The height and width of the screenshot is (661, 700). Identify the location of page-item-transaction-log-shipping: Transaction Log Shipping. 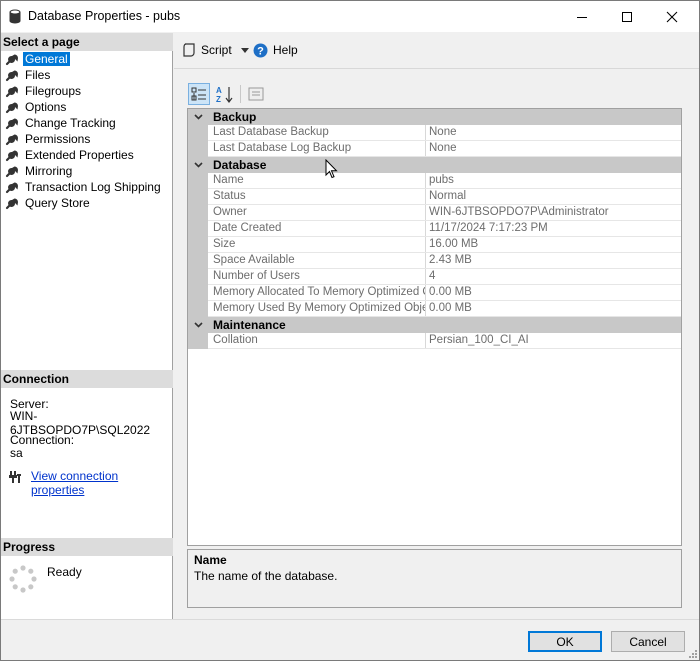
(84, 187).